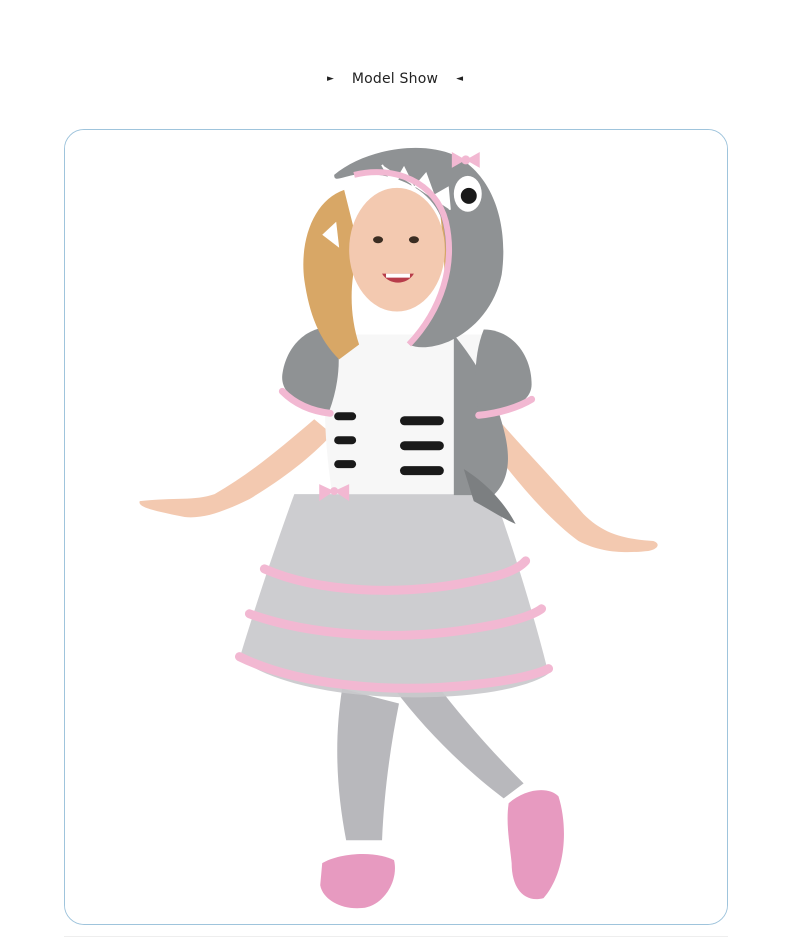 The height and width of the screenshot is (941, 790). Describe the element at coordinates (394, 596) in the screenshot. I see `tulle-skirt` at that location.